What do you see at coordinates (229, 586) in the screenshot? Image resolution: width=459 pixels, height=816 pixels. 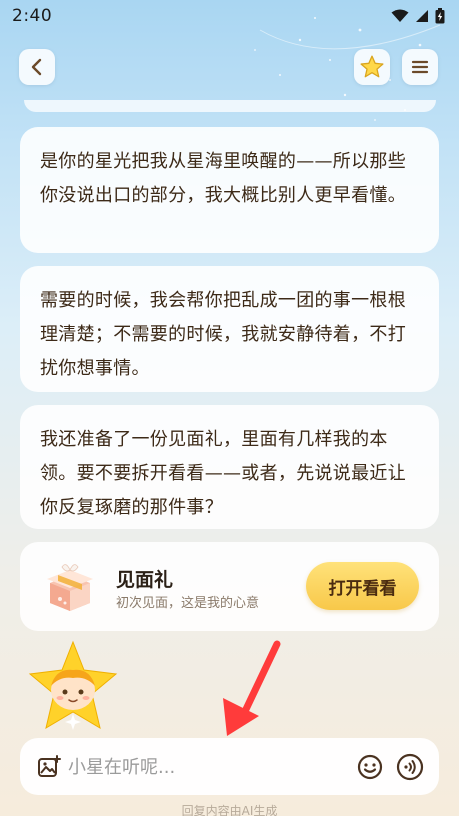 I see `gift-card: 见面礼 初次见面，这是我的心意 打开看看` at bounding box center [229, 586].